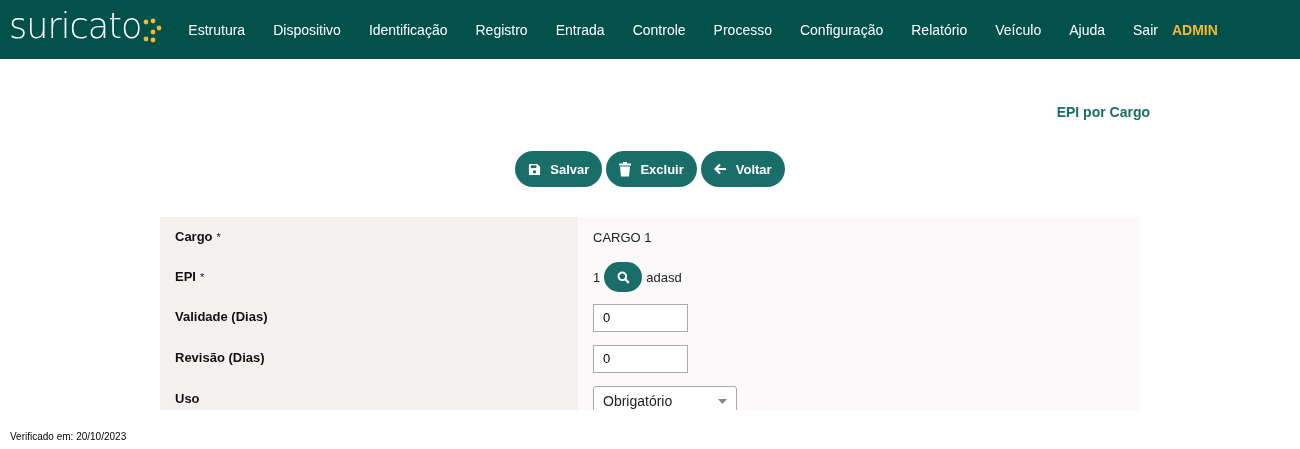  What do you see at coordinates (307, 29) in the screenshot?
I see `nav-link: Dispositivo` at bounding box center [307, 29].